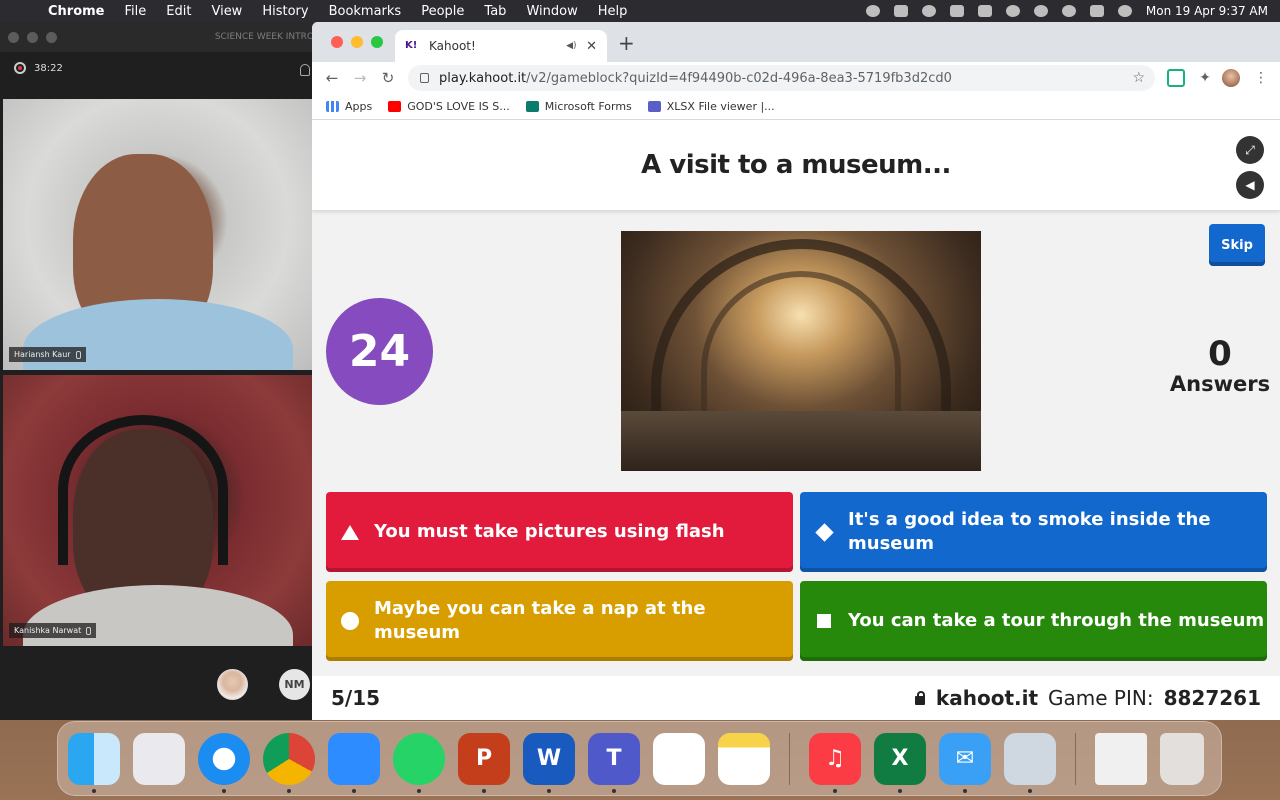 This screenshot has width=1280, height=800. I want to click on menu-view: View, so click(226, 11).